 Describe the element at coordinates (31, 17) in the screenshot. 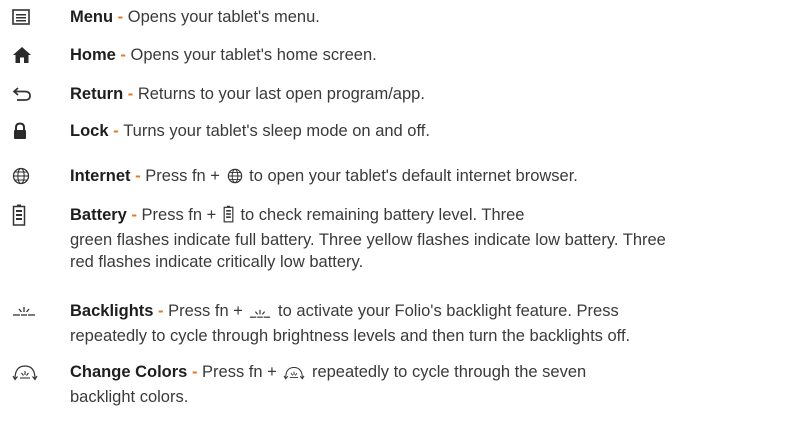

I see `menu-icon` at that location.